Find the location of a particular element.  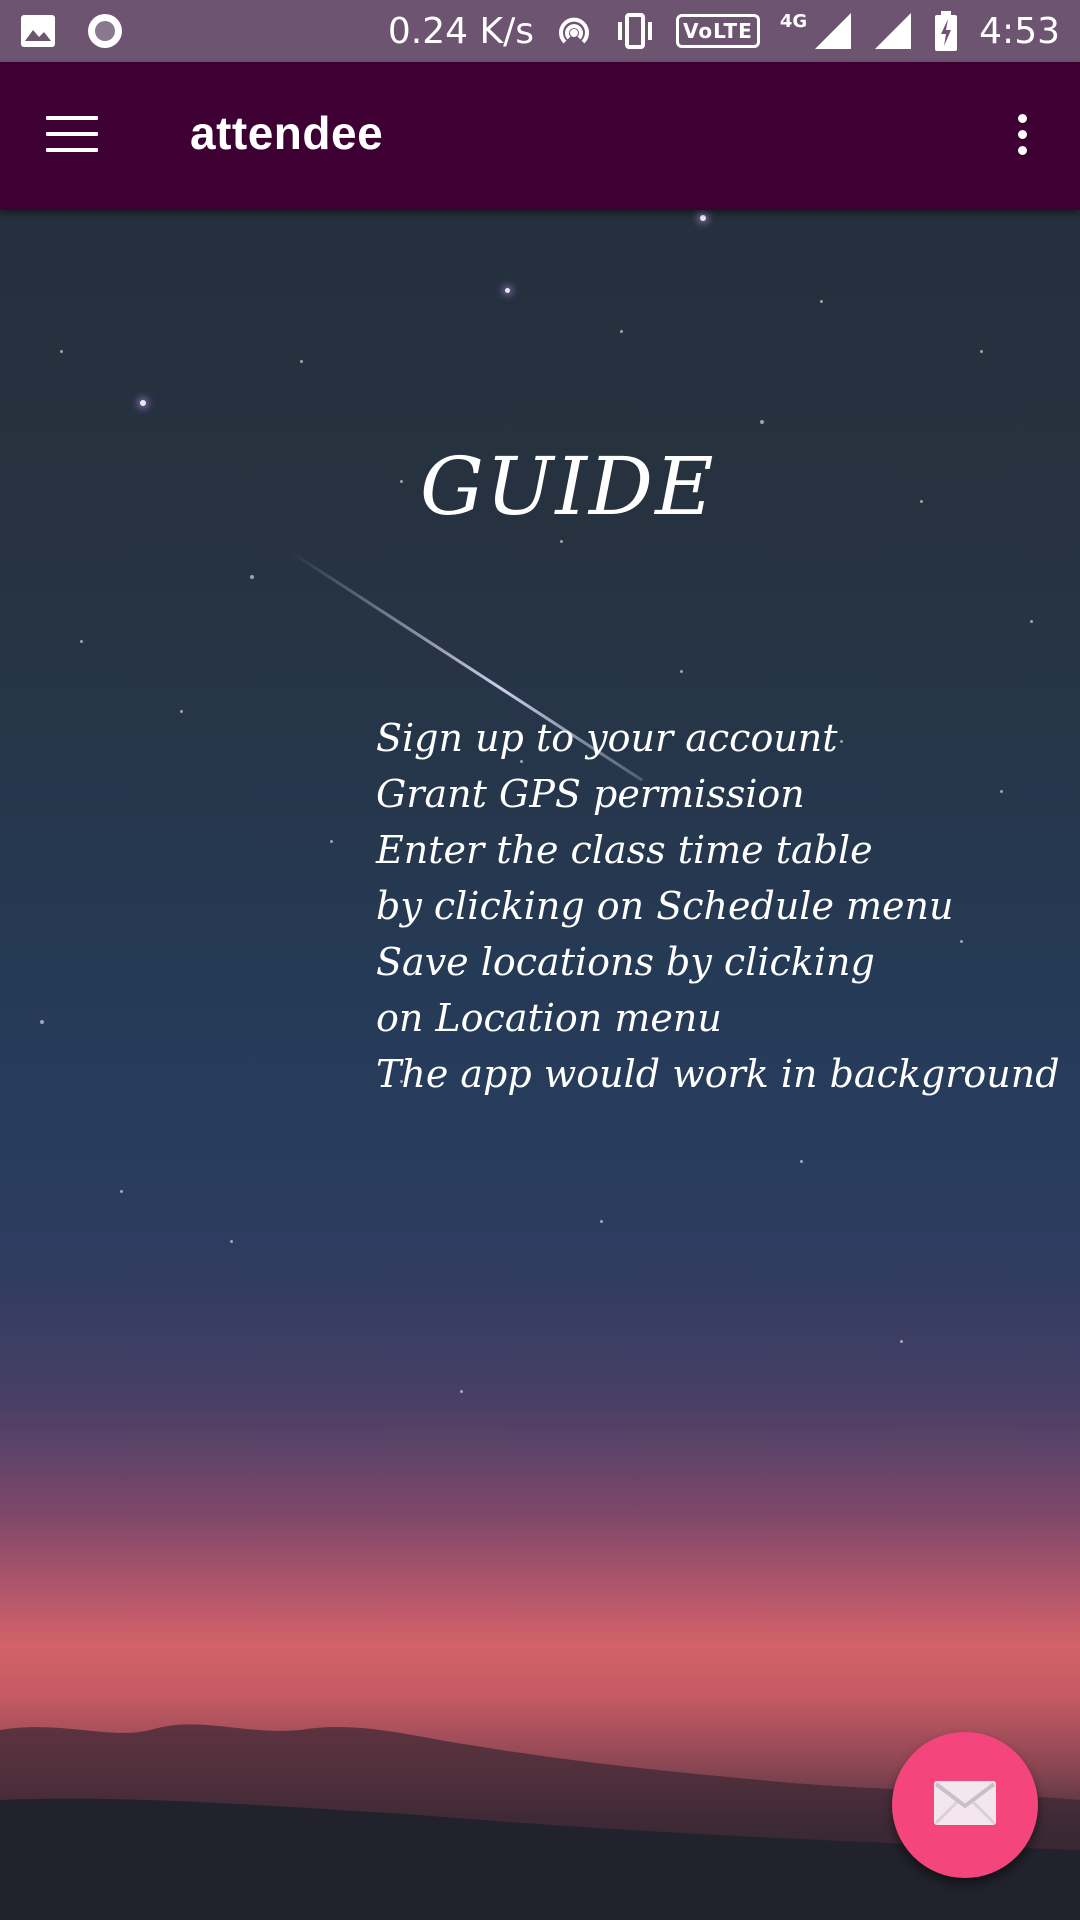

guide-title: GUIDE is located at coordinates (568, 486).